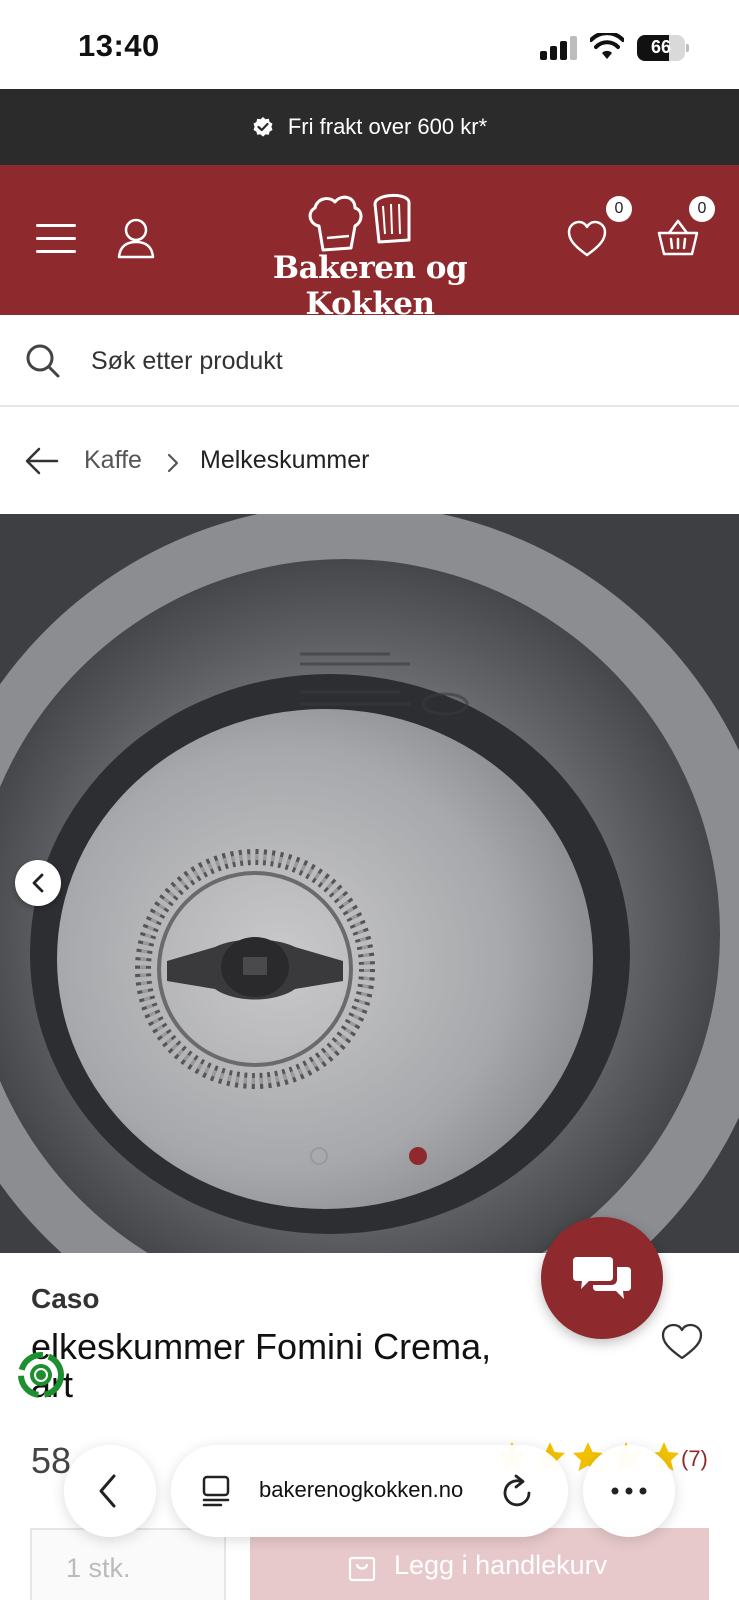 The width and height of the screenshot is (739, 1600). I want to click on promo-text: Fri frakt over 600 kr*, so click(387, 126).